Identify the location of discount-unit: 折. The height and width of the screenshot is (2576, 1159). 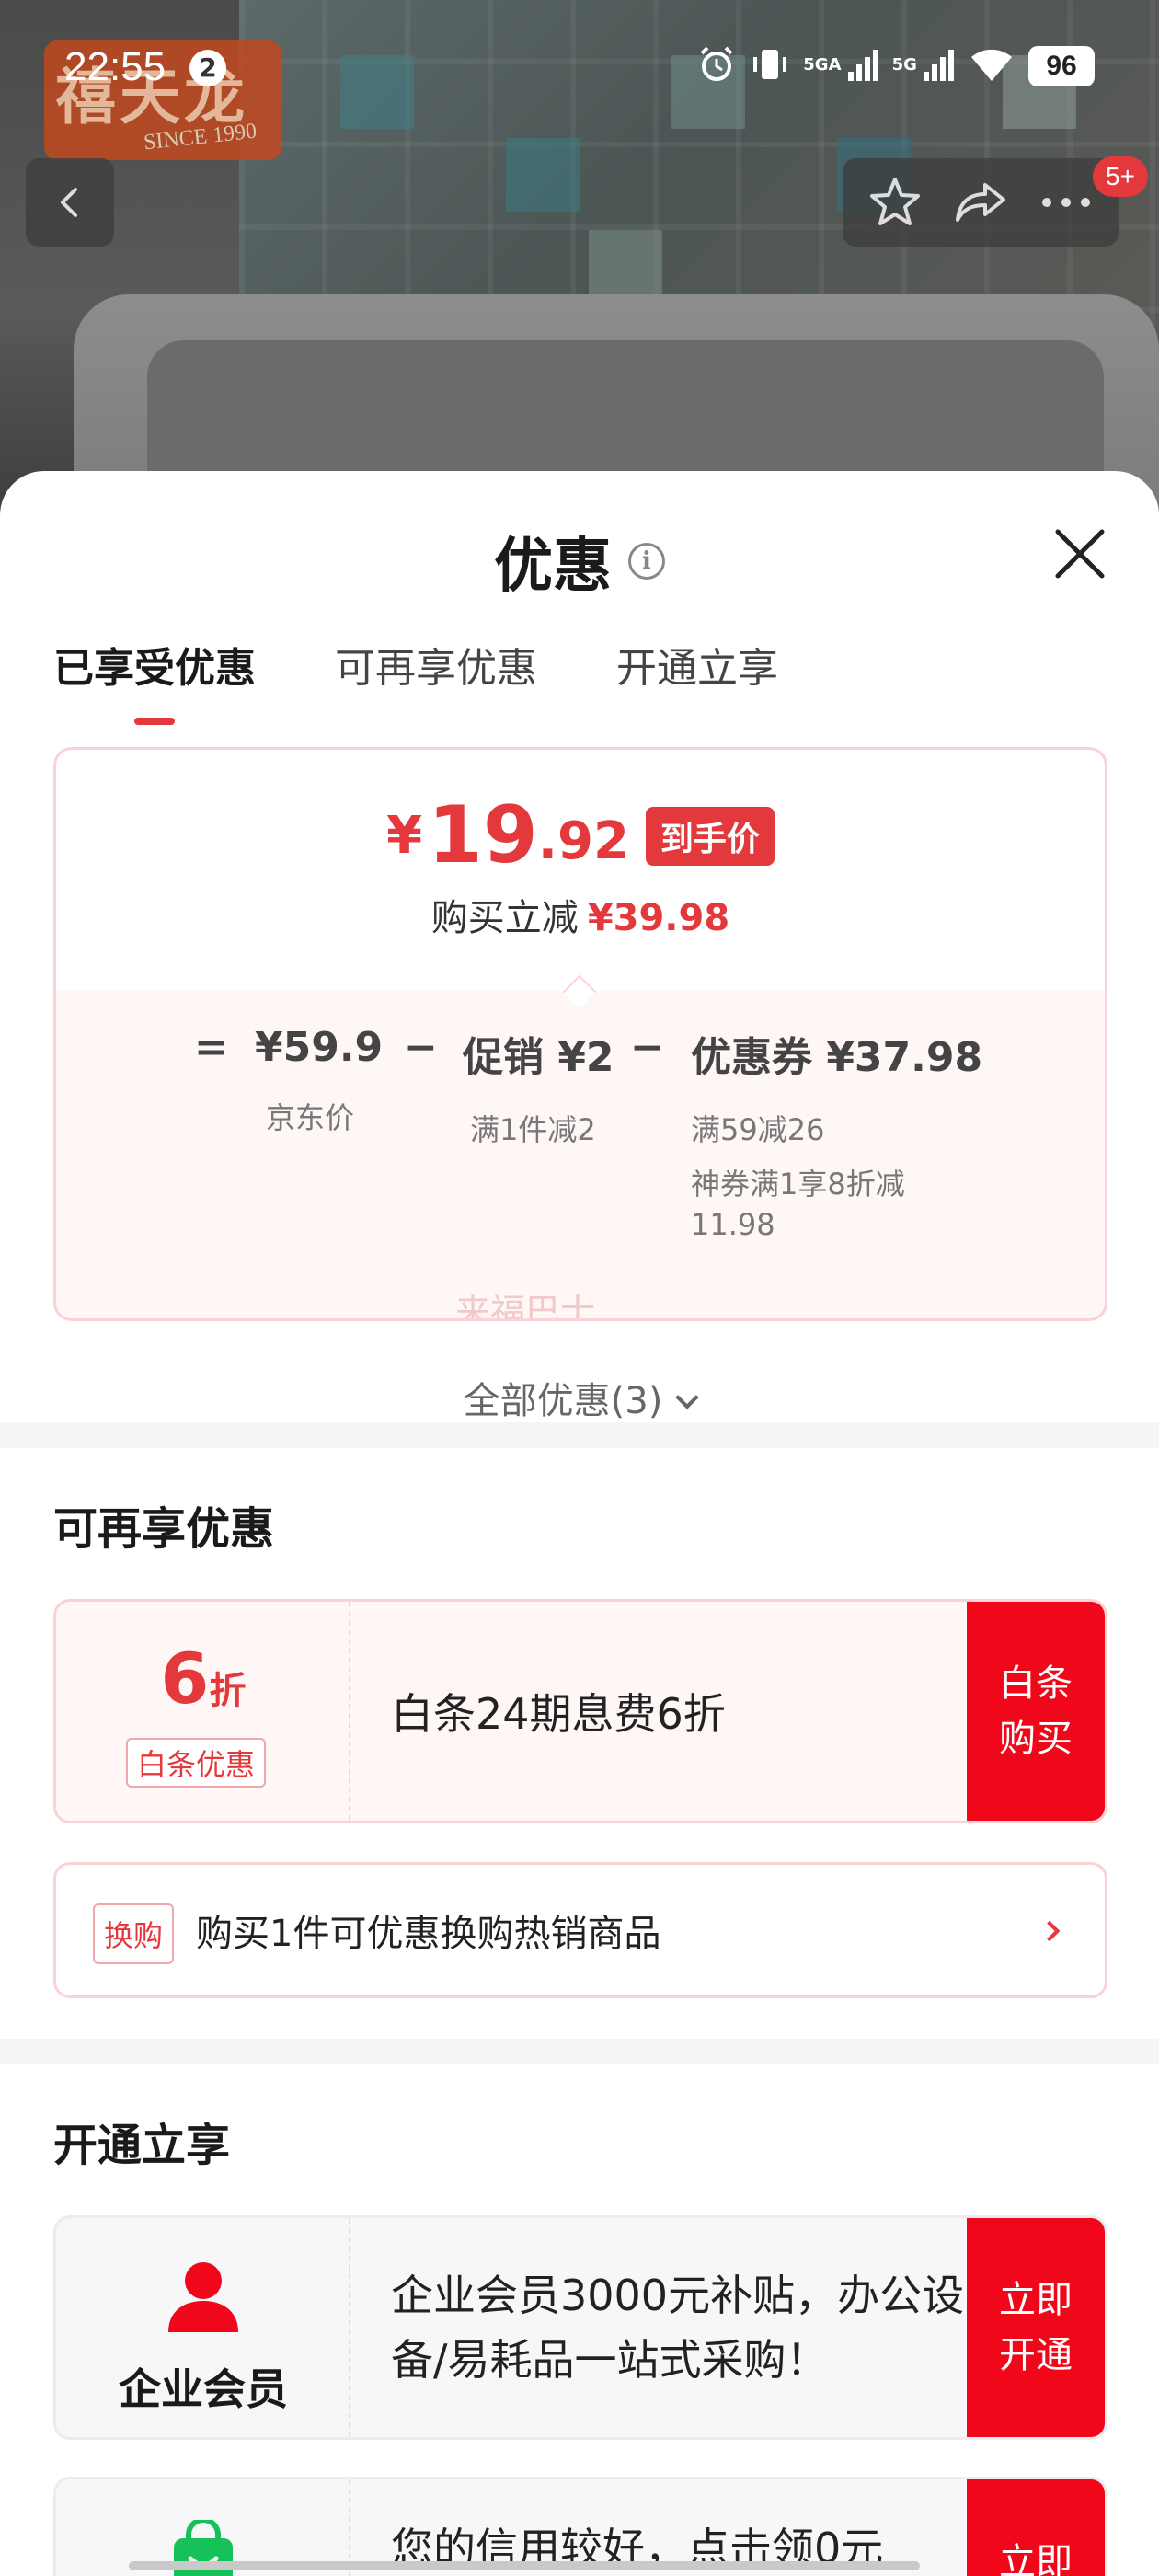
(228, 1691).